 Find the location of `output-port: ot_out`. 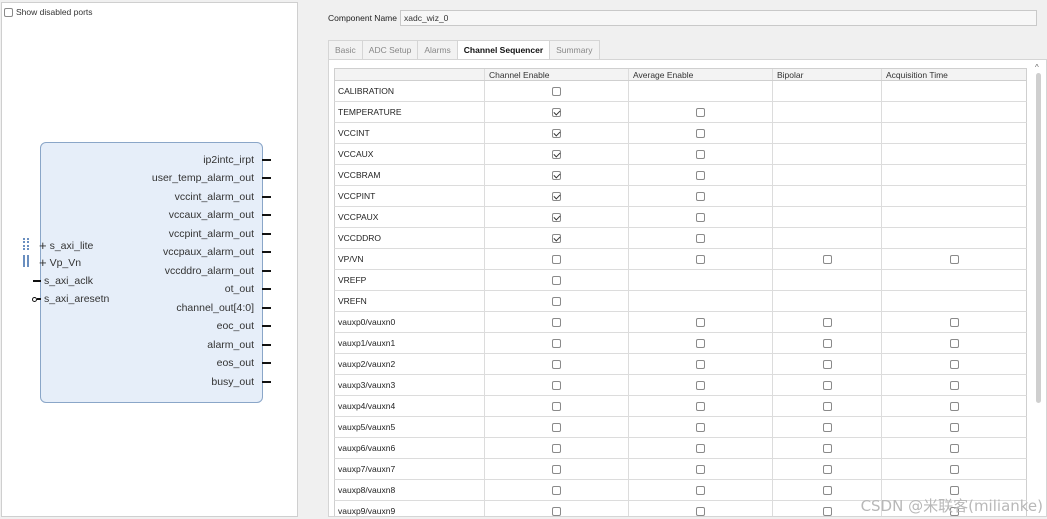

output-port: ot_out is located at coordinates (248, 289).